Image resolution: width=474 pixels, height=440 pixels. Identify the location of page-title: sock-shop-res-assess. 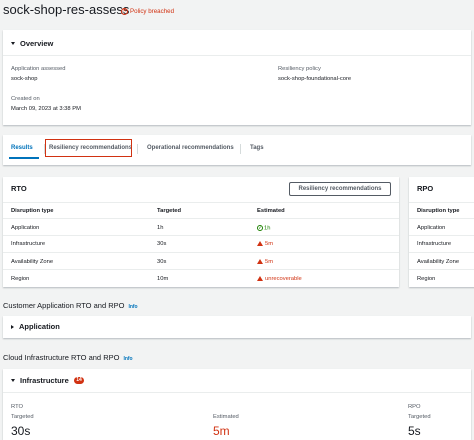
(66, 9).